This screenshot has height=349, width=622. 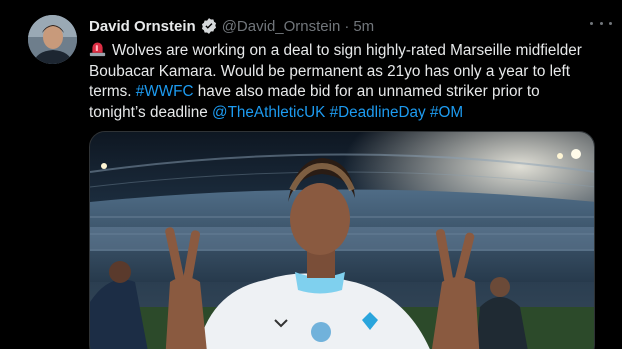 What do you see at coordinates (601, 23) in the screenshot?
I see `more-options-icon` at bounding box center [601, 23].